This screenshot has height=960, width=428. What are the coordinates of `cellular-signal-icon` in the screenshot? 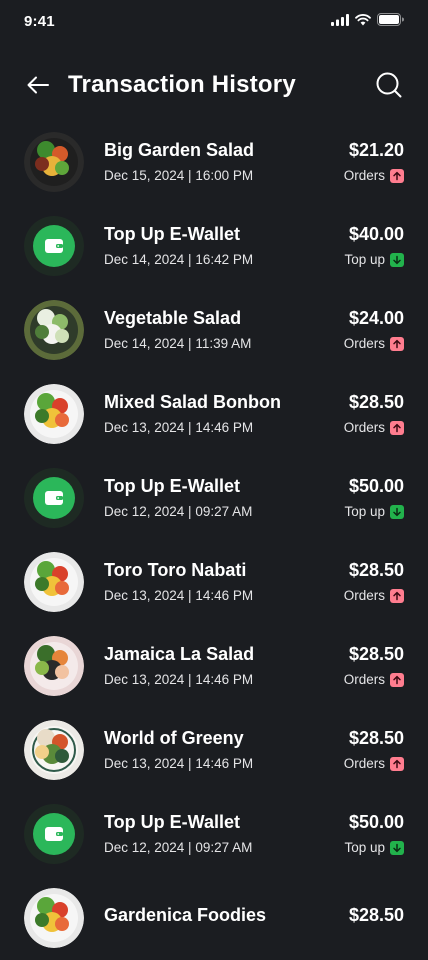 It's located at (340, 22).